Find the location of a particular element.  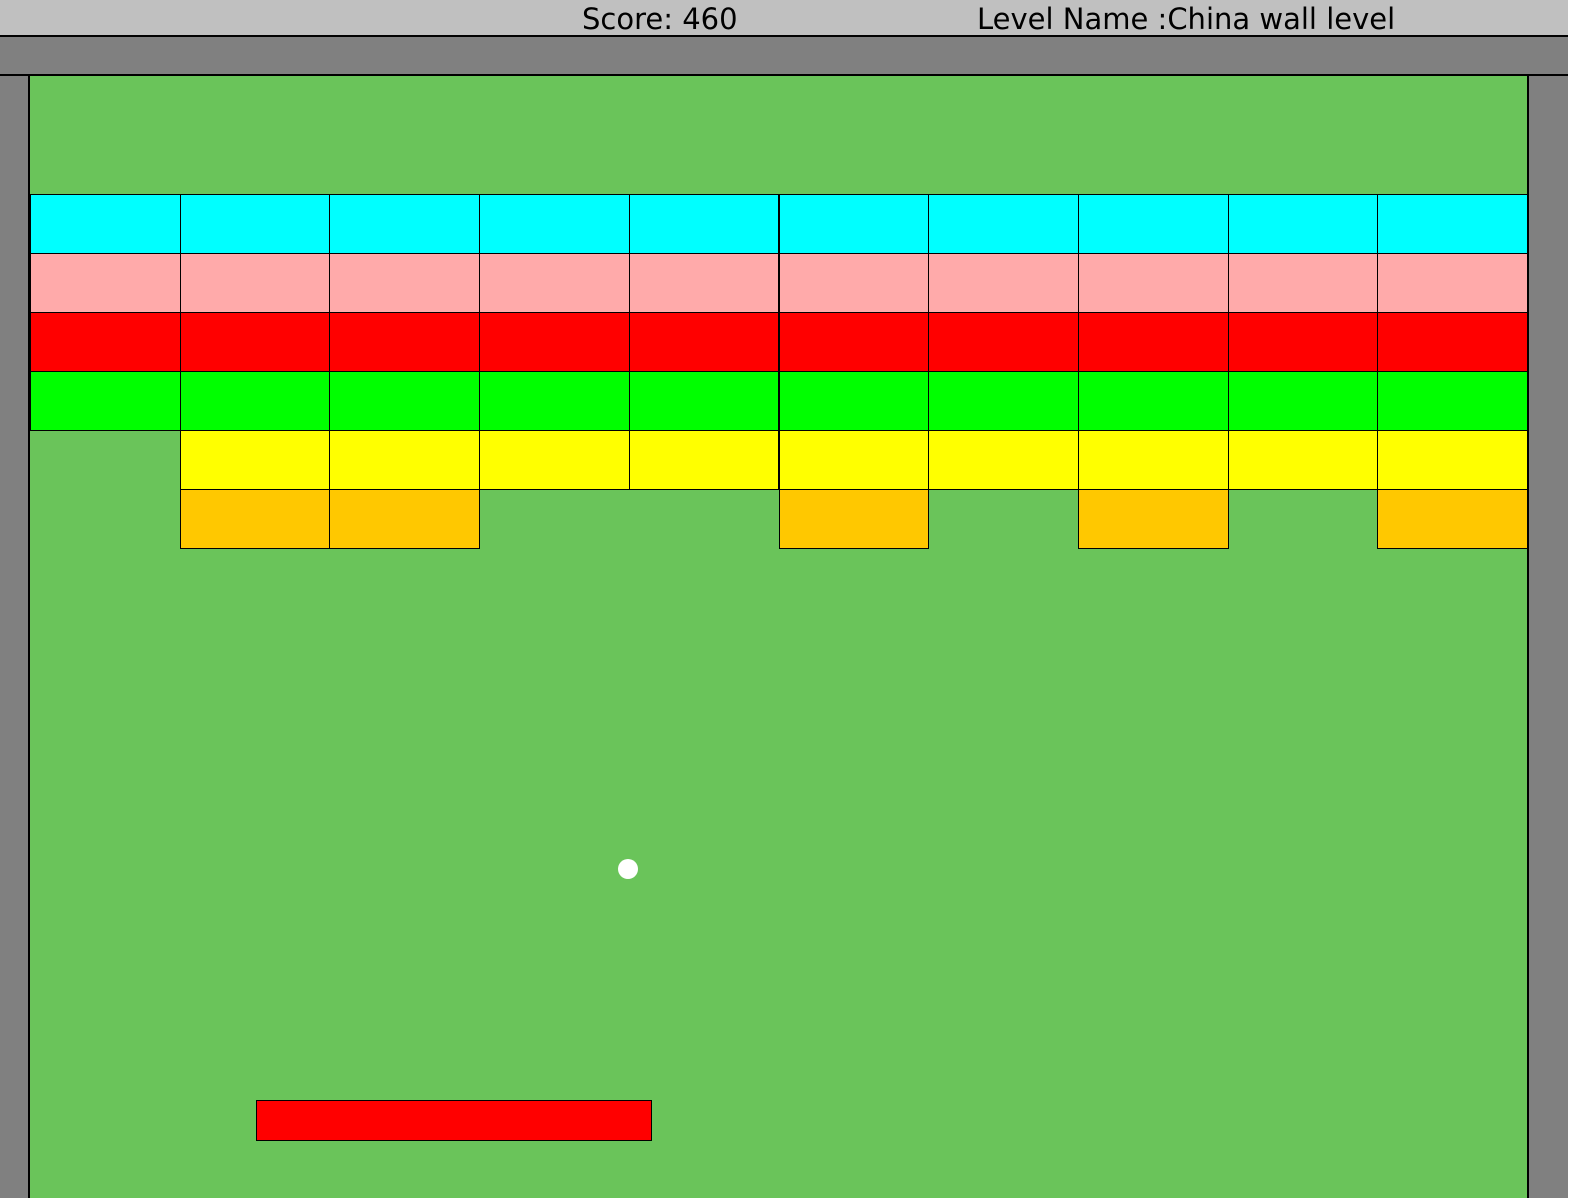

top-wall is located at coordinates (784, 56).